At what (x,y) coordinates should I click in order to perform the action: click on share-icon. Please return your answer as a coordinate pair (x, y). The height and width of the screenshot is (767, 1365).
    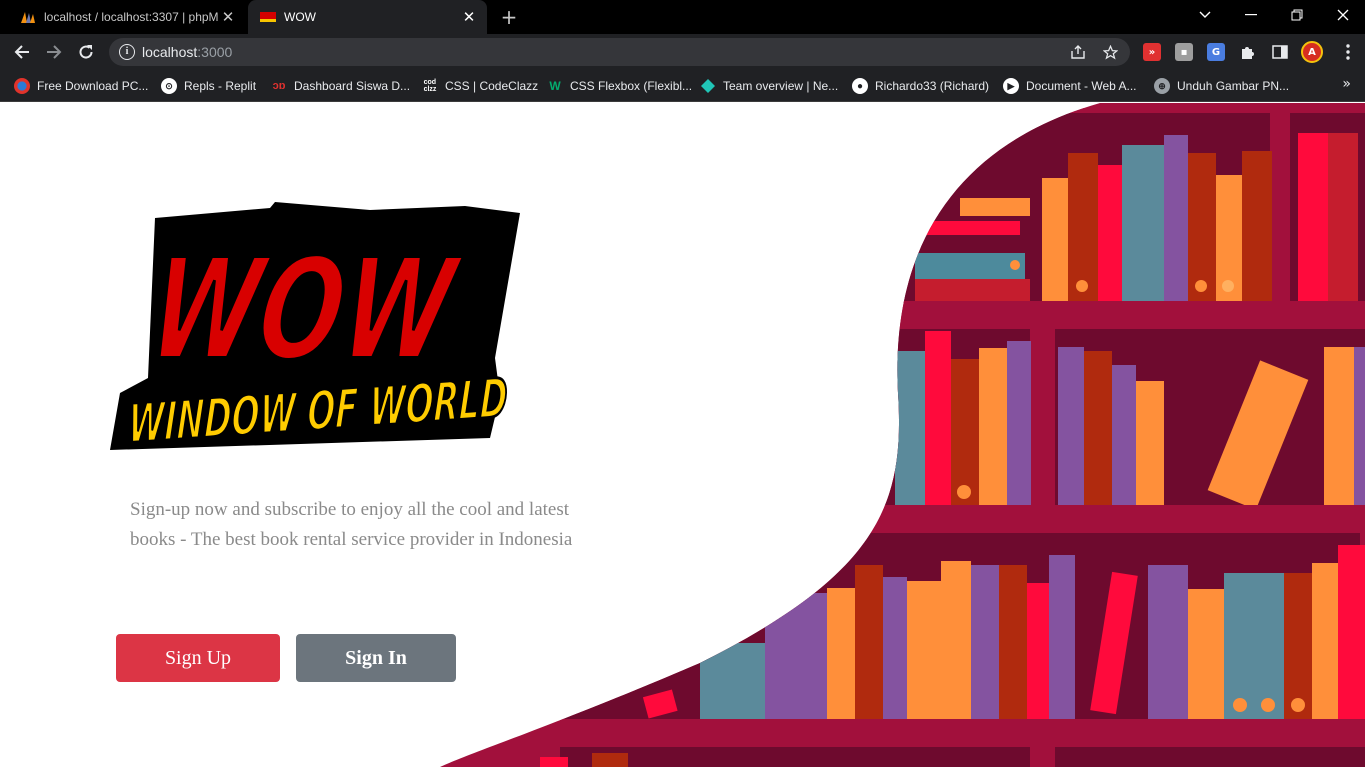
    Looking at the image, I should click on (1078, 52).